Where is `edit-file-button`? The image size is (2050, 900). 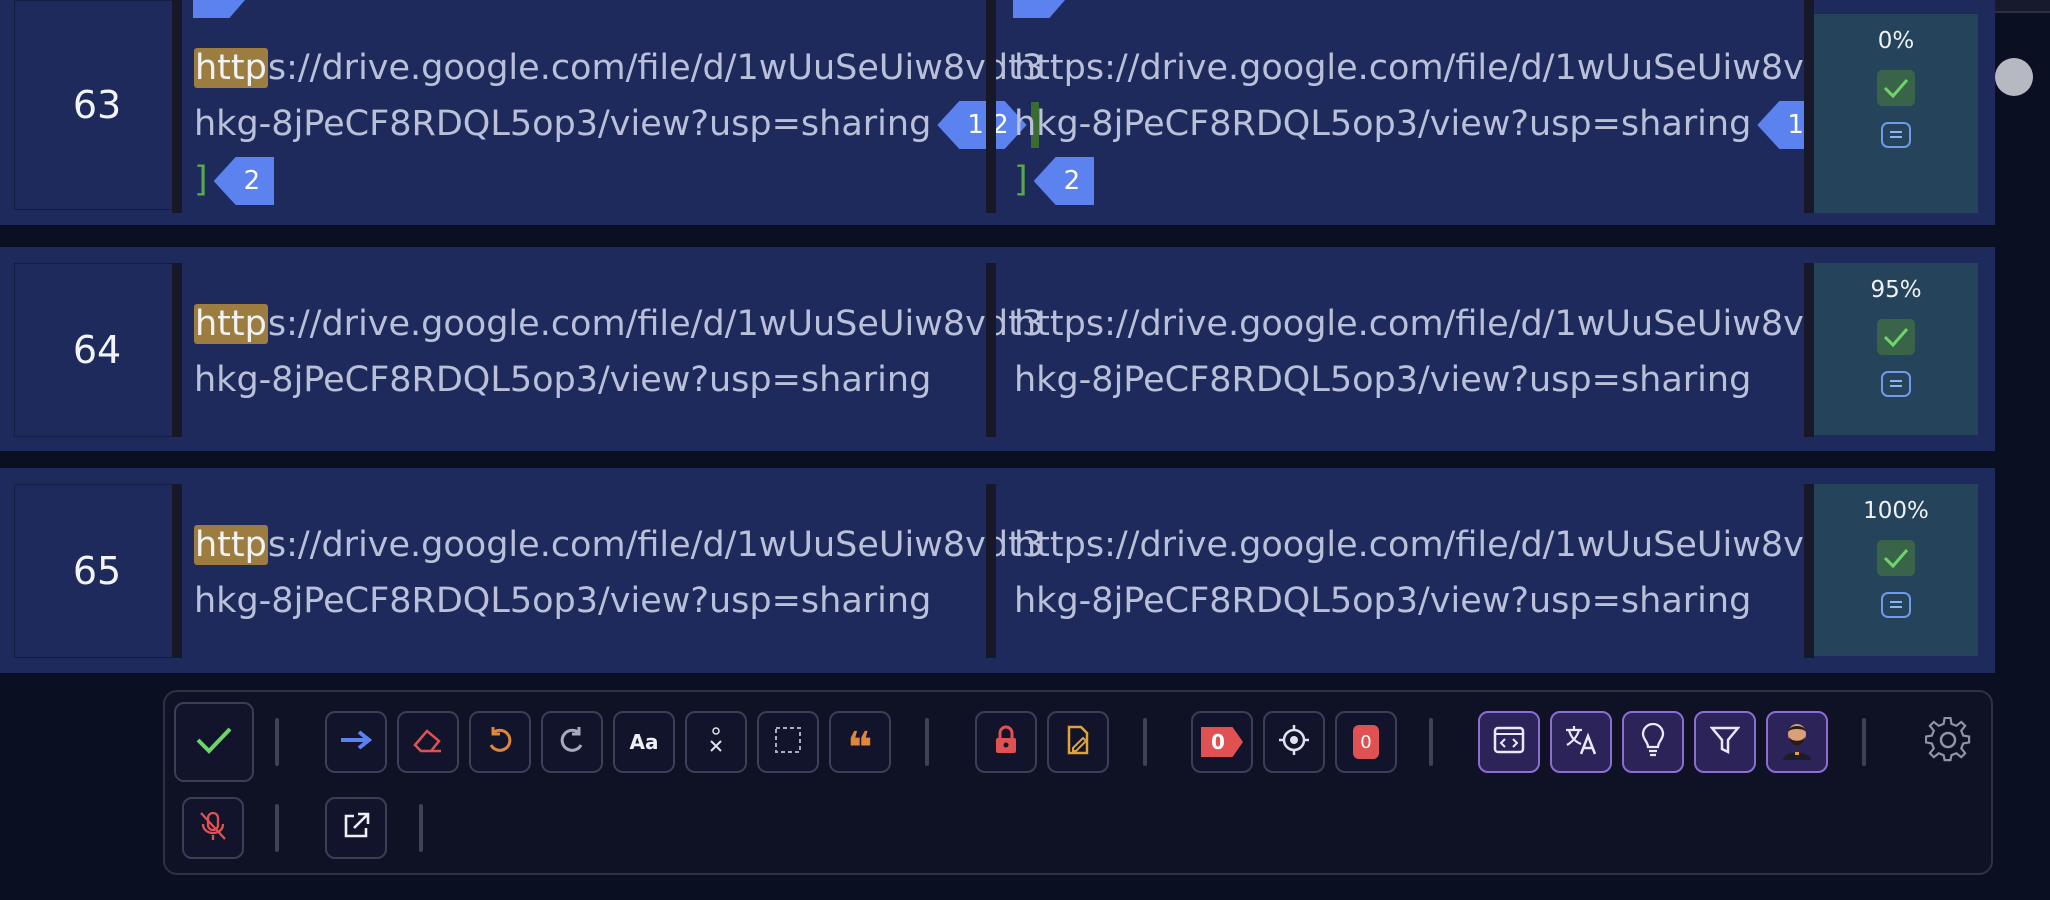
edit-file-button is located at coordinates (1078, 742).